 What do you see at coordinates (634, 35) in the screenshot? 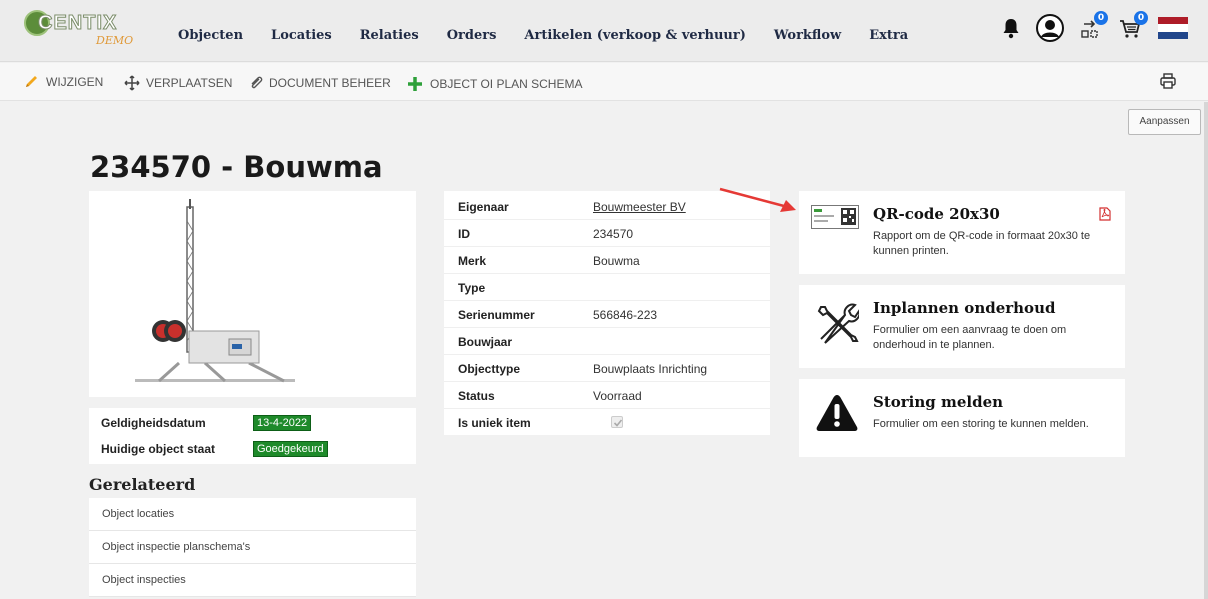
I see `menu-artikelen: Artikelen (verkoop & verhuur)` at bounding box center [634, 35].